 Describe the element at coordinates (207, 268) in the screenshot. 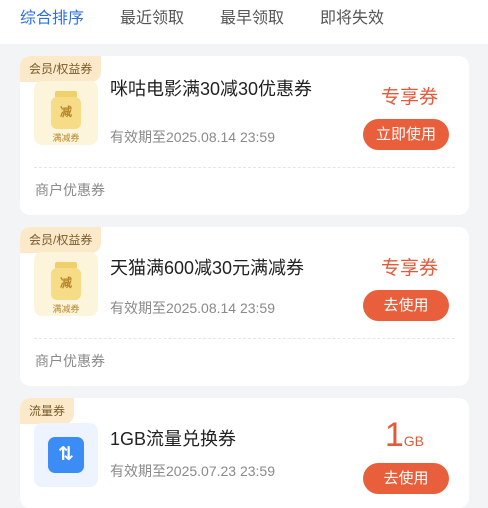

I see `coupon-title: 天猫满600减30元满减券` at that location.